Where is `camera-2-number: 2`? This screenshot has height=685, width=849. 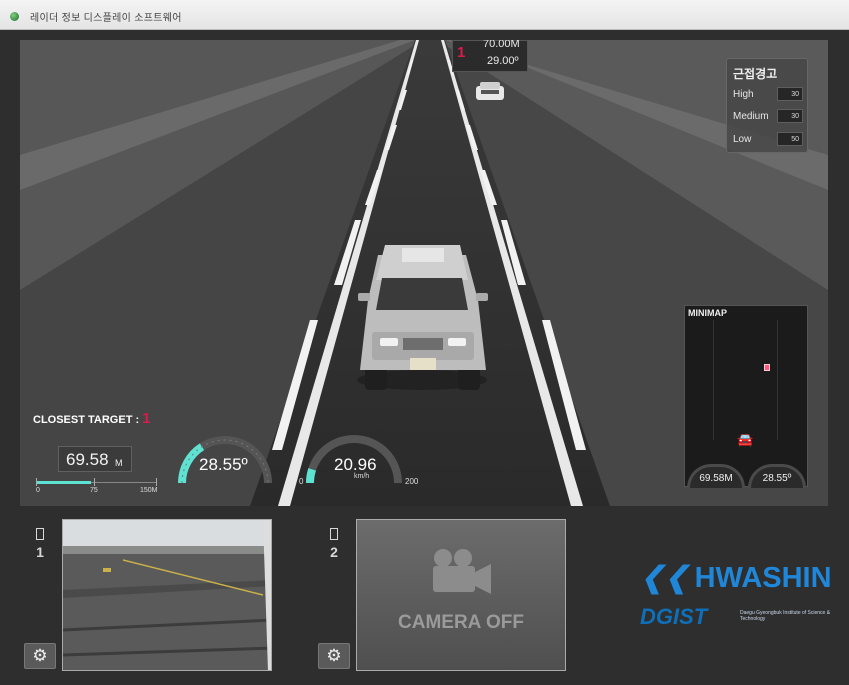 camera-2-number: 2 is located at coordinates (334, 552).